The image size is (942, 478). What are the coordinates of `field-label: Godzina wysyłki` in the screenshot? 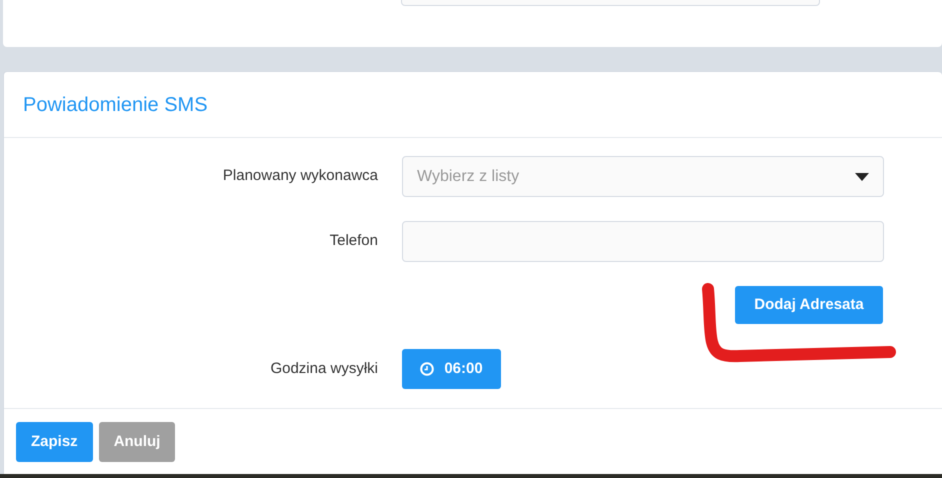 It's located at (323, 368).